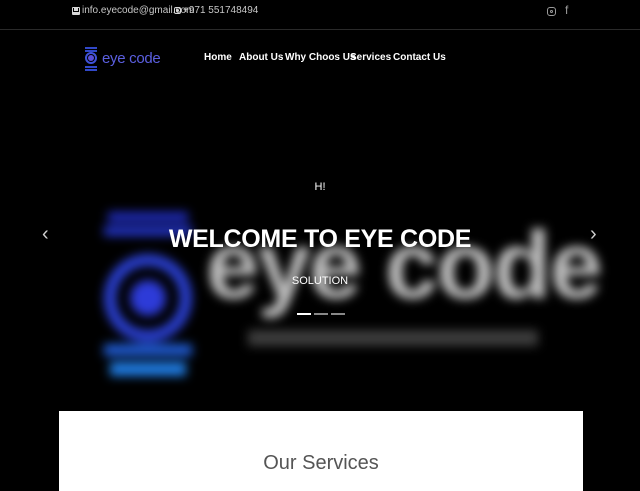 The width and height of the screenshot is (640, 491). I want to click on facebook-icon: f, so click(566, 10).